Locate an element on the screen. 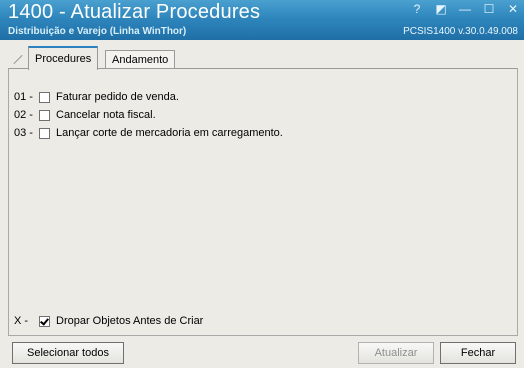  update-button: Atualizar is located at coordinates (396, 353).